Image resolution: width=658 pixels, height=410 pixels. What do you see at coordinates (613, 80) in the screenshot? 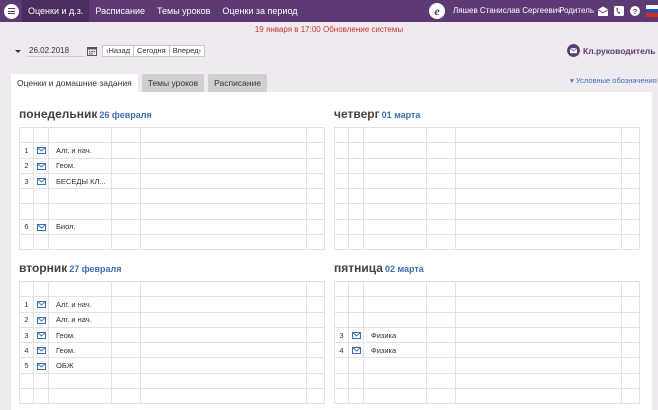
I see `legend-link: ▾ Условные обозначения` at bounding box center [613, 80].